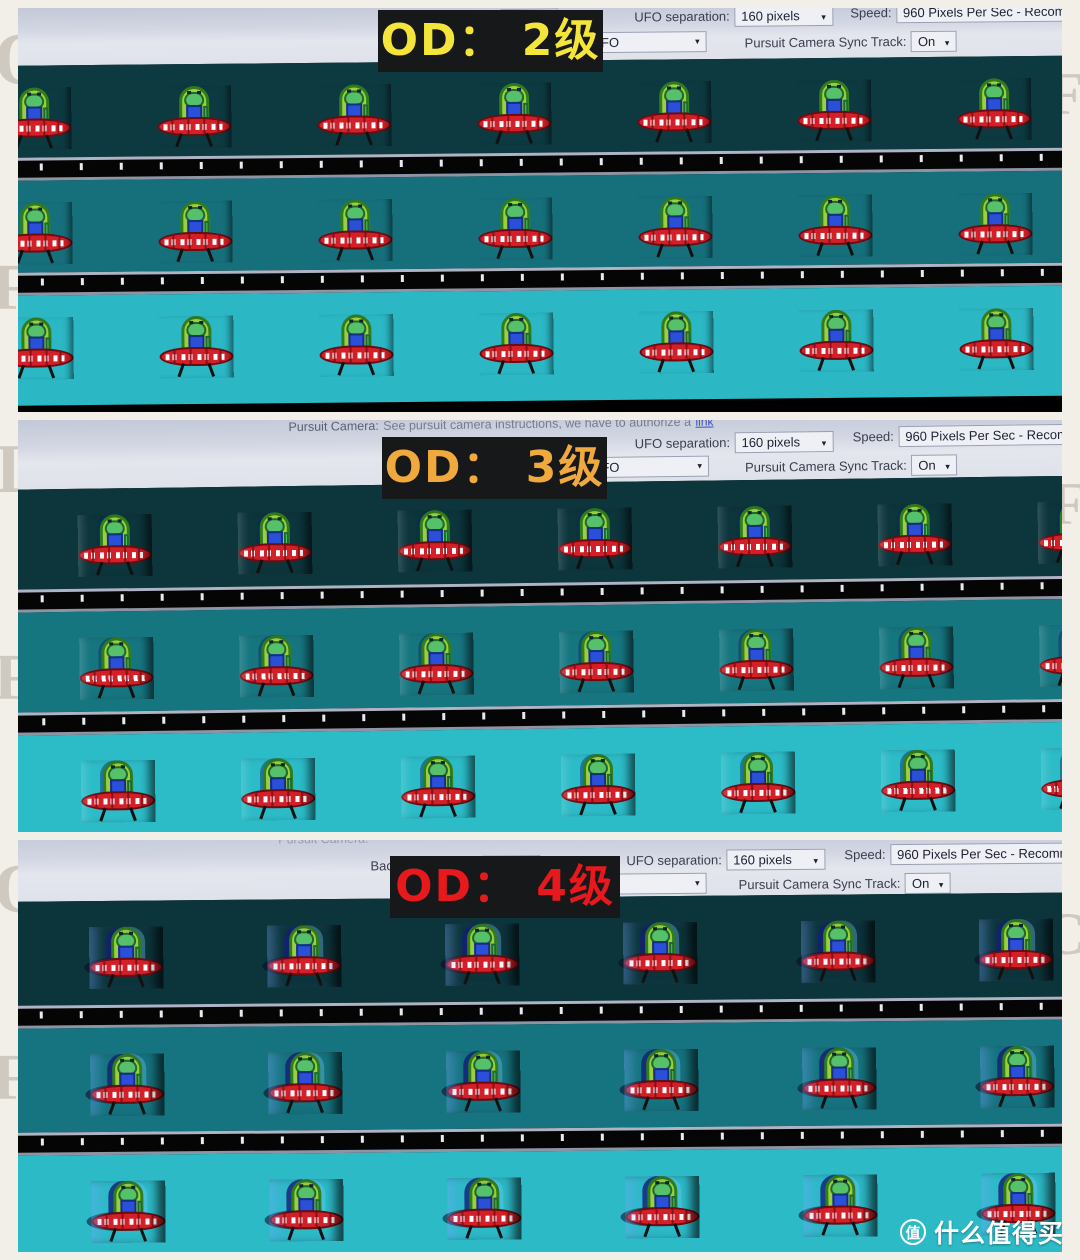  I want to click on pursuit-camera-link: link, so click(704, 424).